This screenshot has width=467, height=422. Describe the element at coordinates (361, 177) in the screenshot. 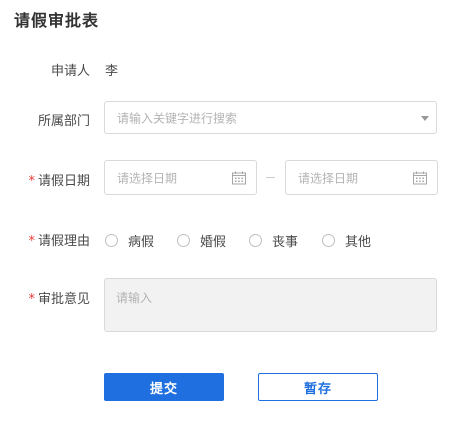

I see `end-date-input: 请选择日期` at that location.